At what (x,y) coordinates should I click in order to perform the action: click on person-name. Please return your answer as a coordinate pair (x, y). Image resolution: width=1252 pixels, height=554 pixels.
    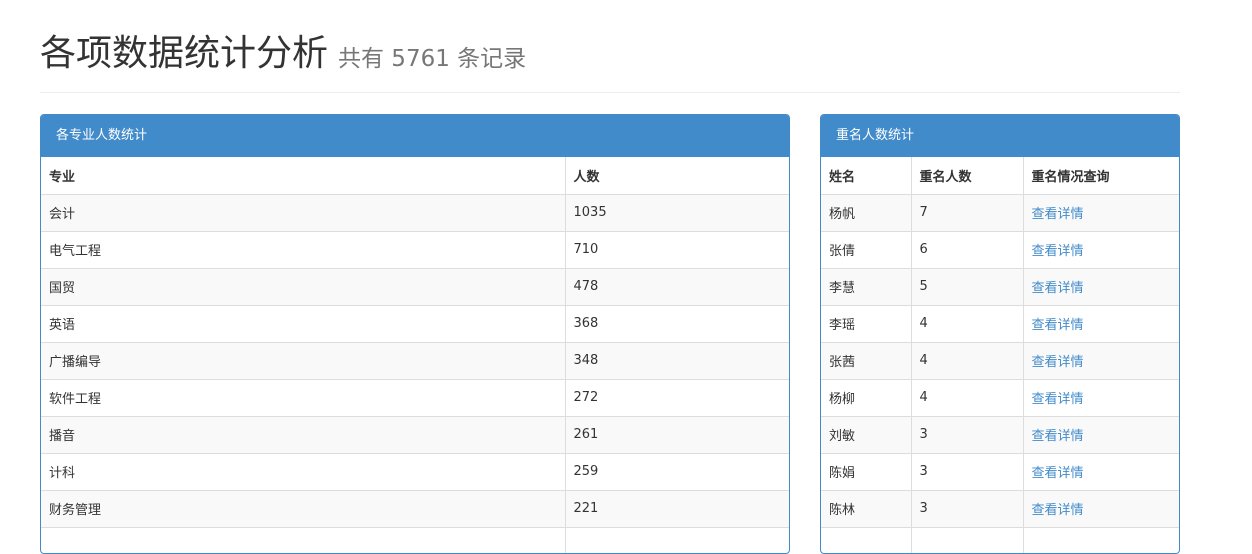
    Looking at the image, I should click on (866, 539).